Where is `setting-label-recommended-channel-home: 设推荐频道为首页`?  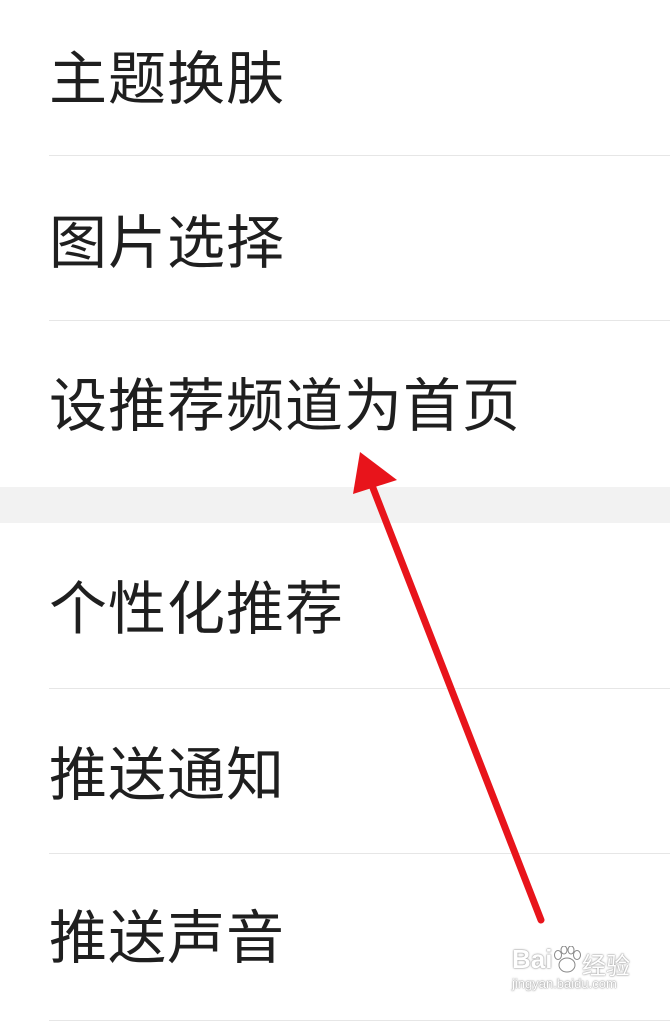 setting-label-recommended-channel-home: 设推荐频道为首页 is located at coordinates (285, 406).